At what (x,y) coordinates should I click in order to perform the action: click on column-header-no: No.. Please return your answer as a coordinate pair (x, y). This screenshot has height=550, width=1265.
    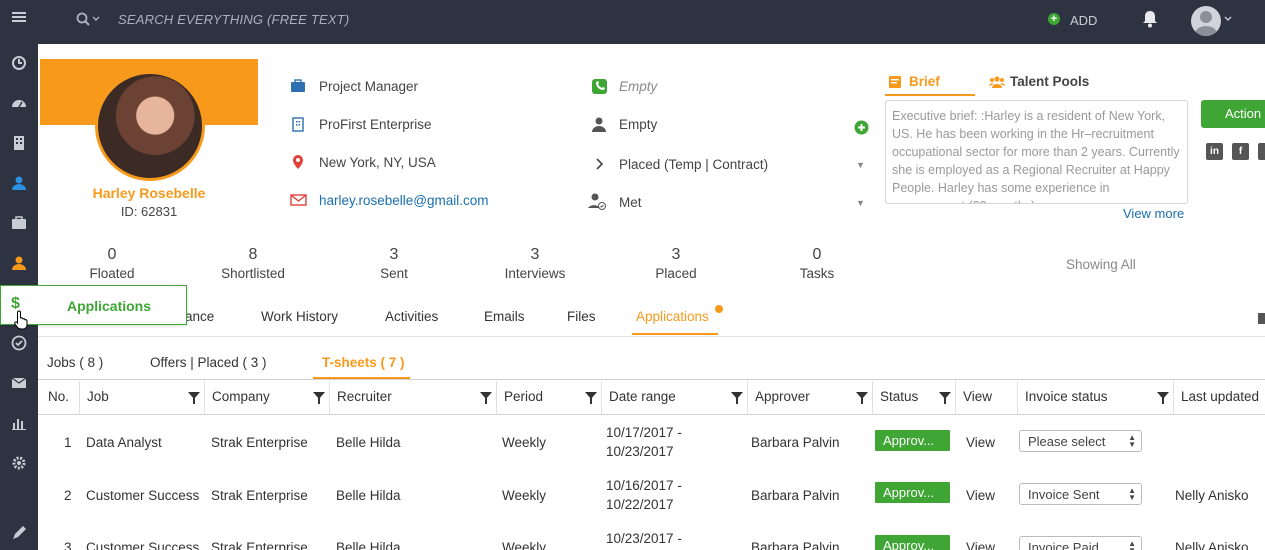
    Looking at the image, I should click on (60, 398).